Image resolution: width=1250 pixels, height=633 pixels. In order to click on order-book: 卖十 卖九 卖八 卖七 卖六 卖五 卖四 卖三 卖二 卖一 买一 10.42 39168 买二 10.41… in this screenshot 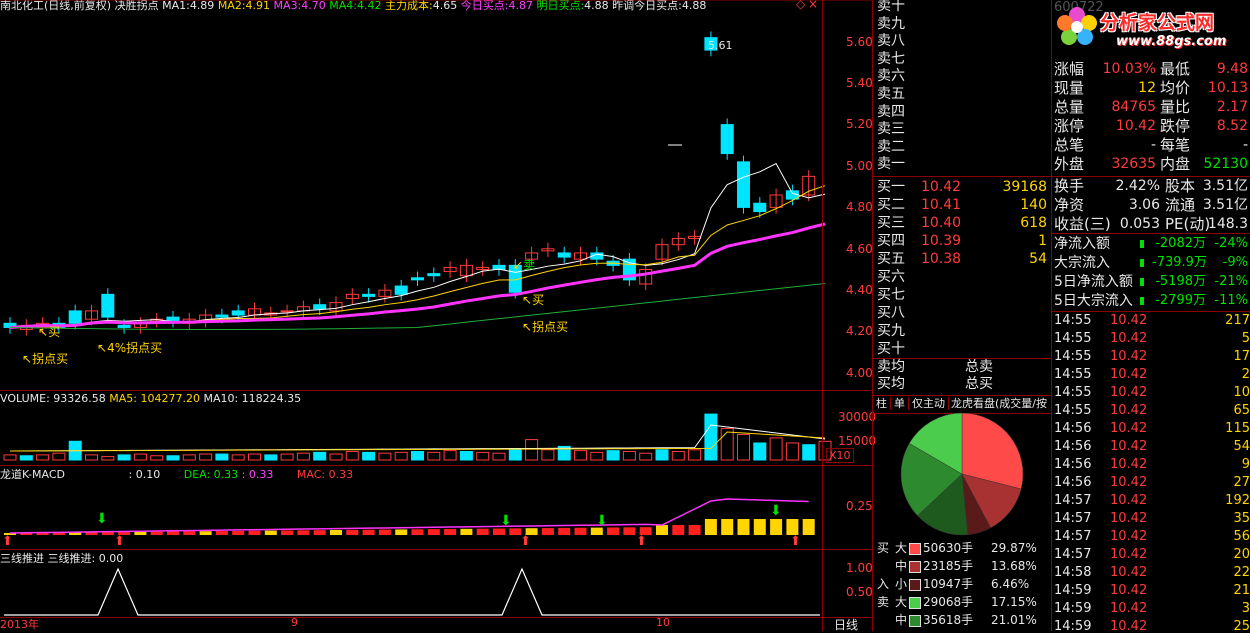, I will do `click(962, 197)`.